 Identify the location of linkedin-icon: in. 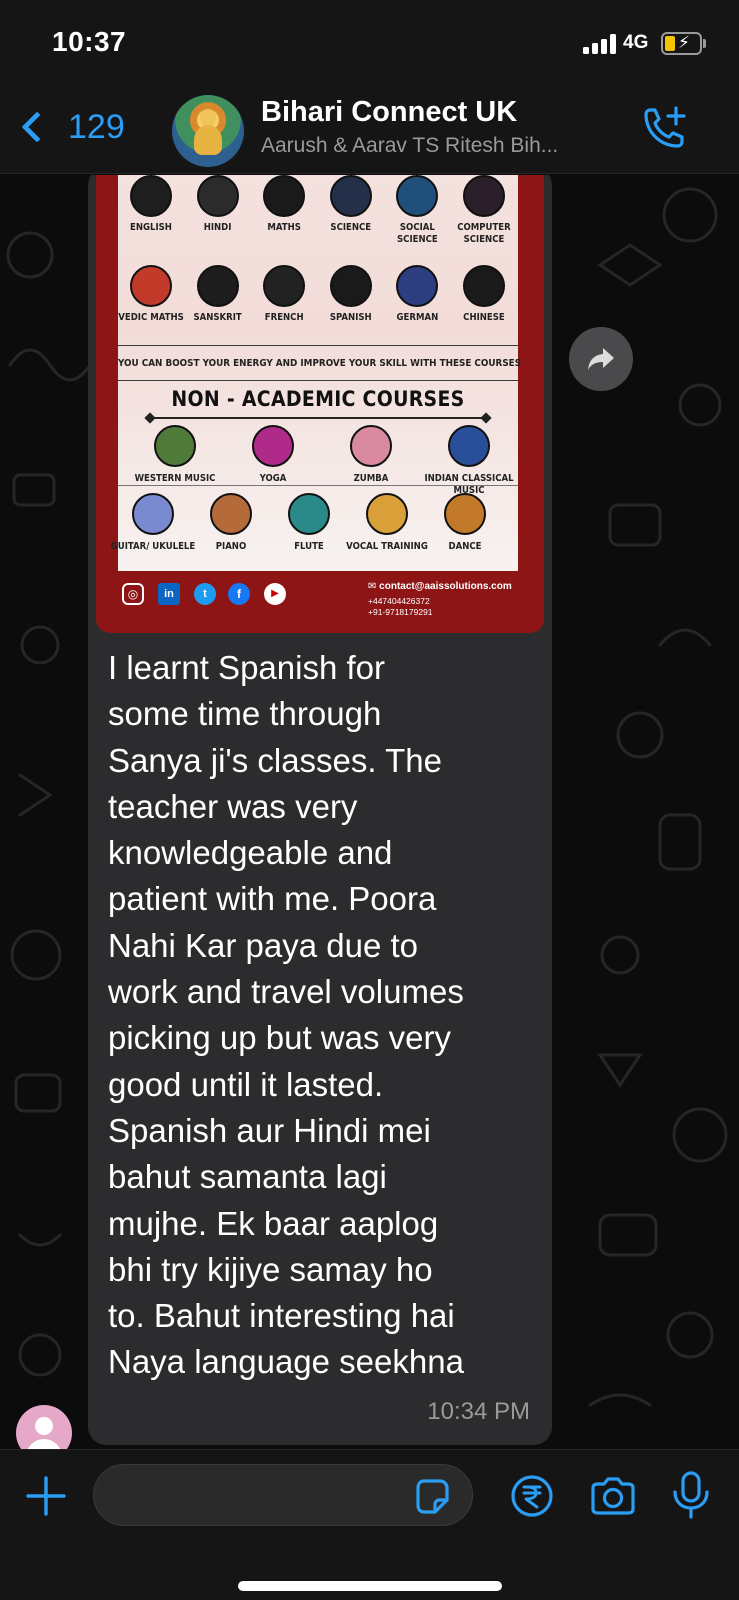
(169, 594).